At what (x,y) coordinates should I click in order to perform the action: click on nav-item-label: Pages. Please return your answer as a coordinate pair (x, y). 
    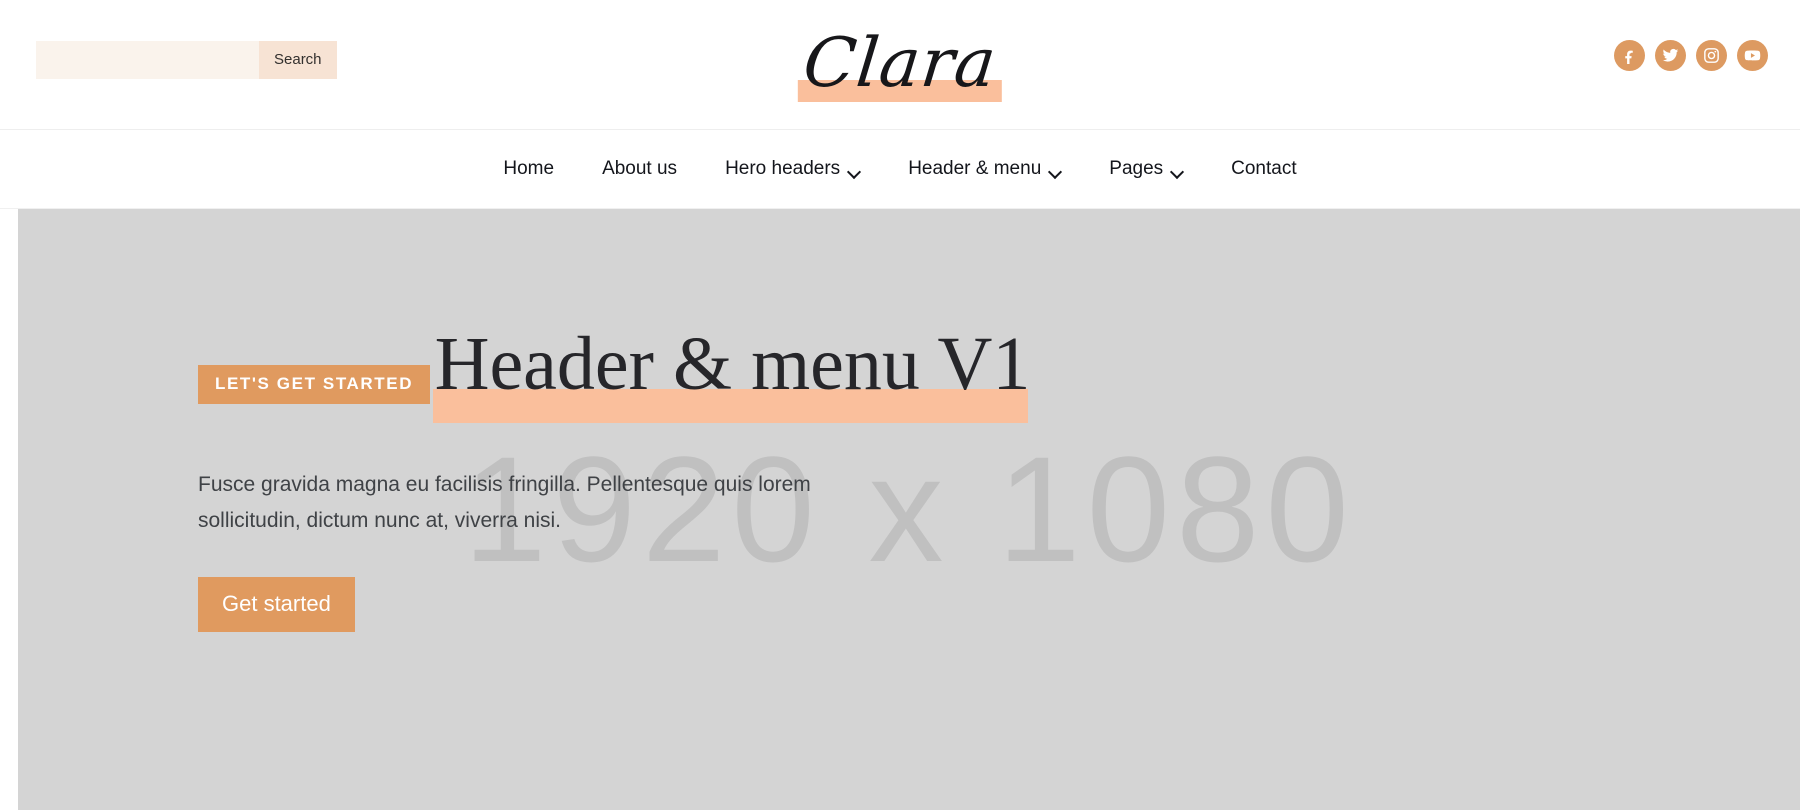
    Looking at the image, I should click on (1136, 168).